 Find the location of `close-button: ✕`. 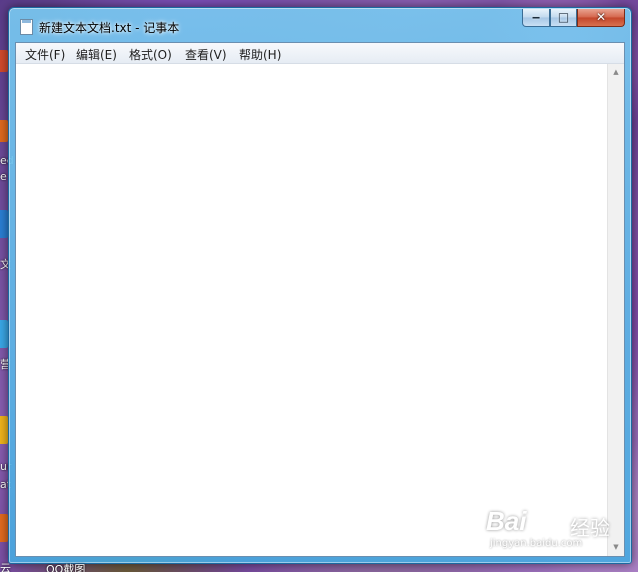

close-button: ✕ is located at coordinates (601, 18).